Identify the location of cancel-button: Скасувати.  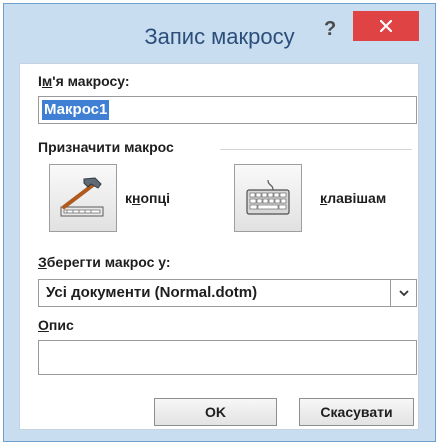
(356, 412).